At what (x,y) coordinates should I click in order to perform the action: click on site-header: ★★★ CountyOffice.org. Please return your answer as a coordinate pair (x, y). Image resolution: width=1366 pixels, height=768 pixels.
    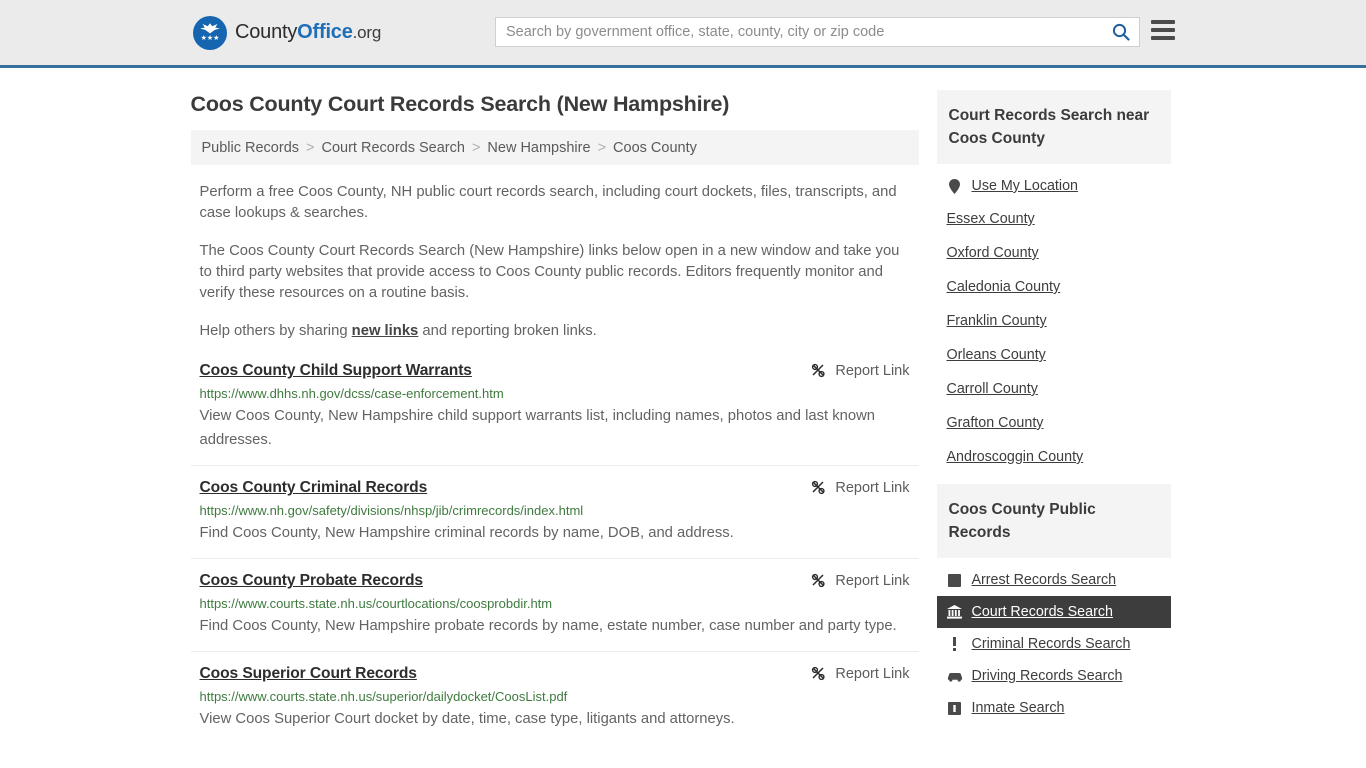
    Looking at the image, I should click on (683, 34).